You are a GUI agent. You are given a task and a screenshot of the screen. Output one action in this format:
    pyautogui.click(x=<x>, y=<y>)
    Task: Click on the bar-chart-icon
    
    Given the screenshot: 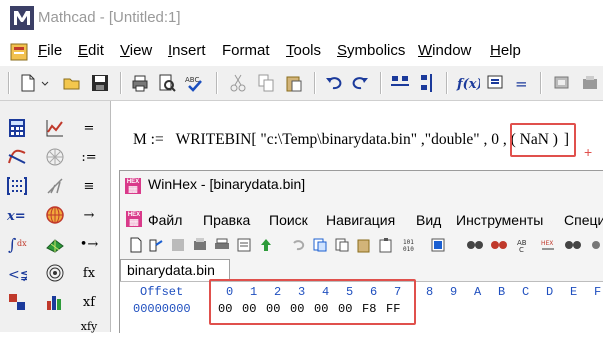 What is the action you would take?
    pyautogui.click(x=54, y=303)
    